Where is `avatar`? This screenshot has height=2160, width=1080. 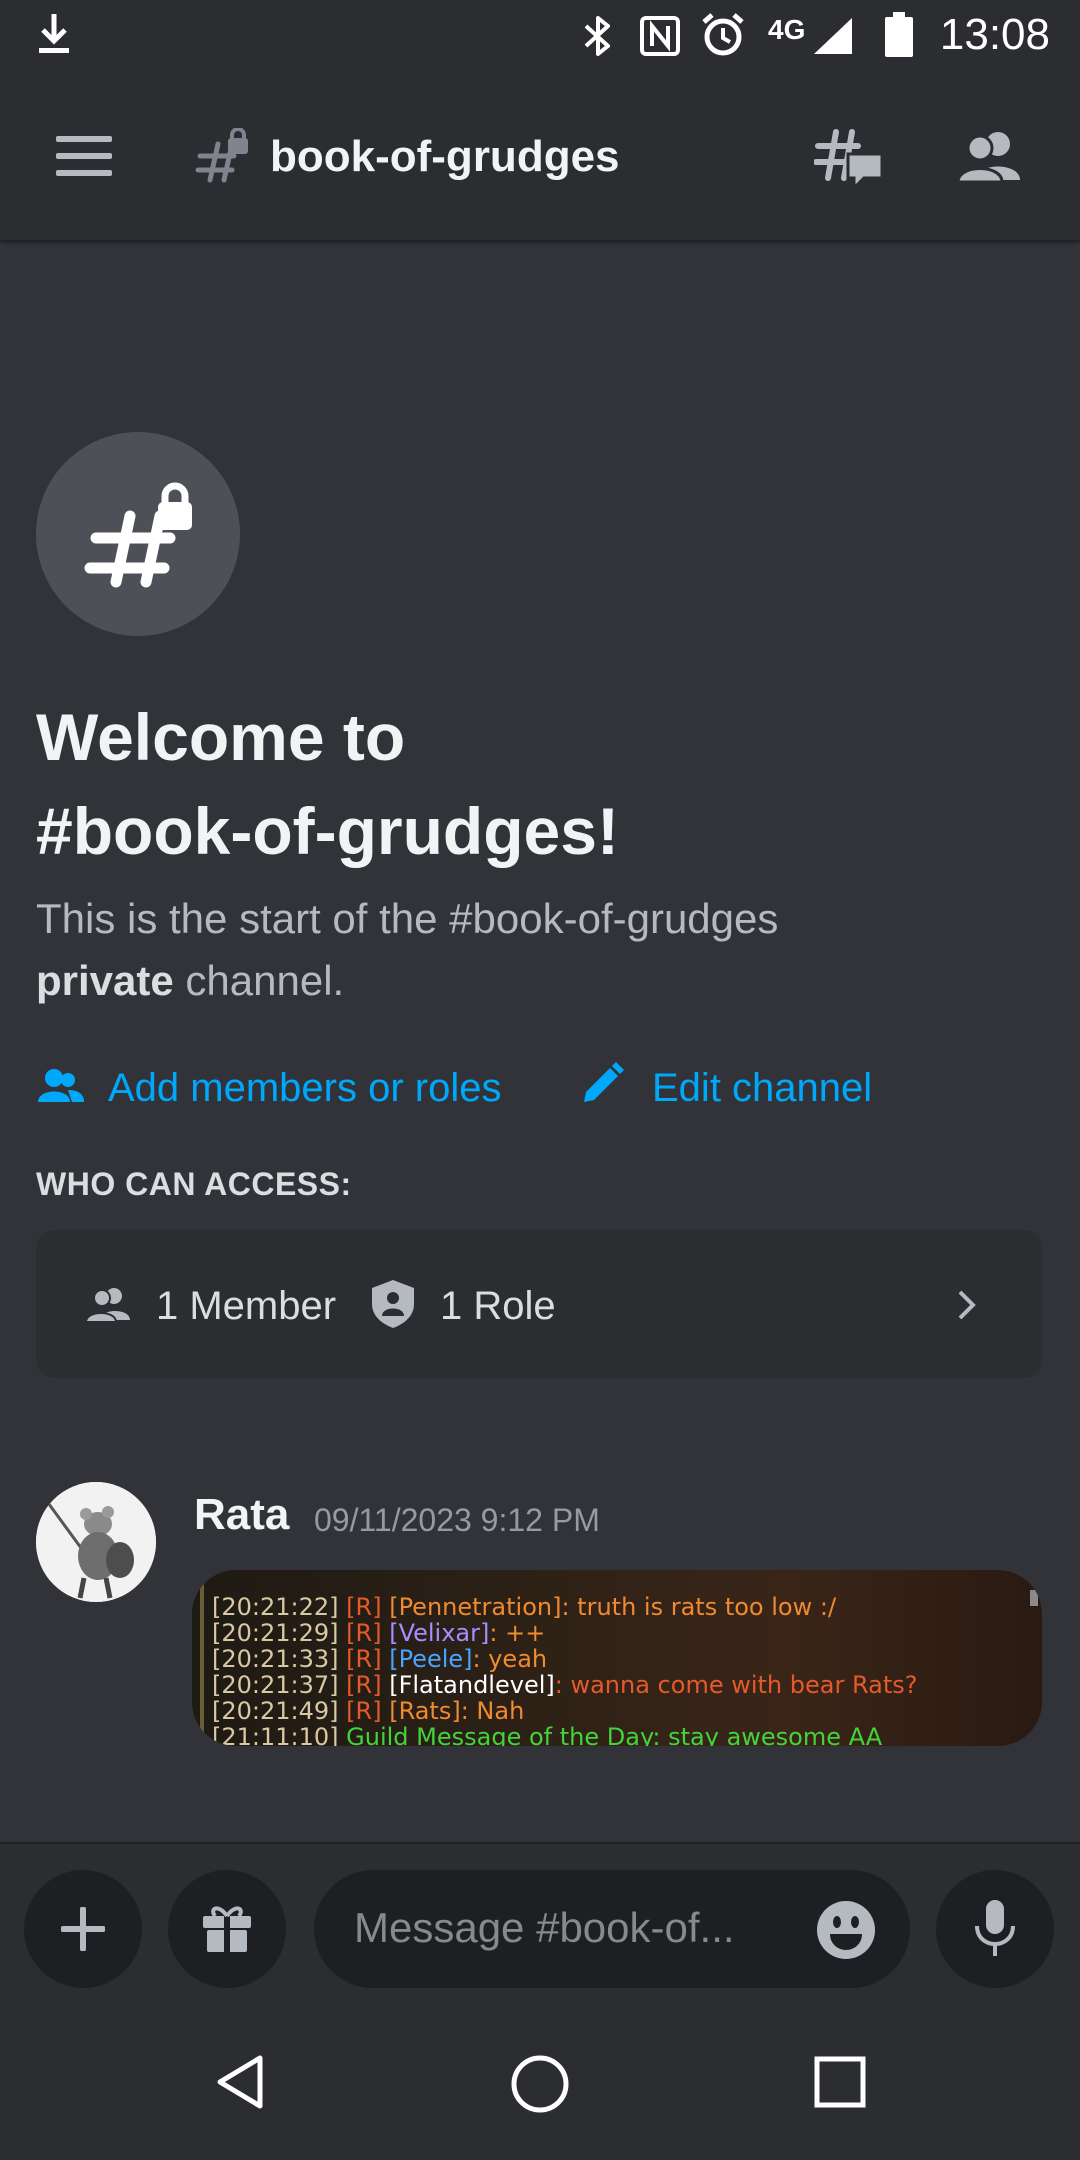 avatar is located at coordinates (96, 1542).